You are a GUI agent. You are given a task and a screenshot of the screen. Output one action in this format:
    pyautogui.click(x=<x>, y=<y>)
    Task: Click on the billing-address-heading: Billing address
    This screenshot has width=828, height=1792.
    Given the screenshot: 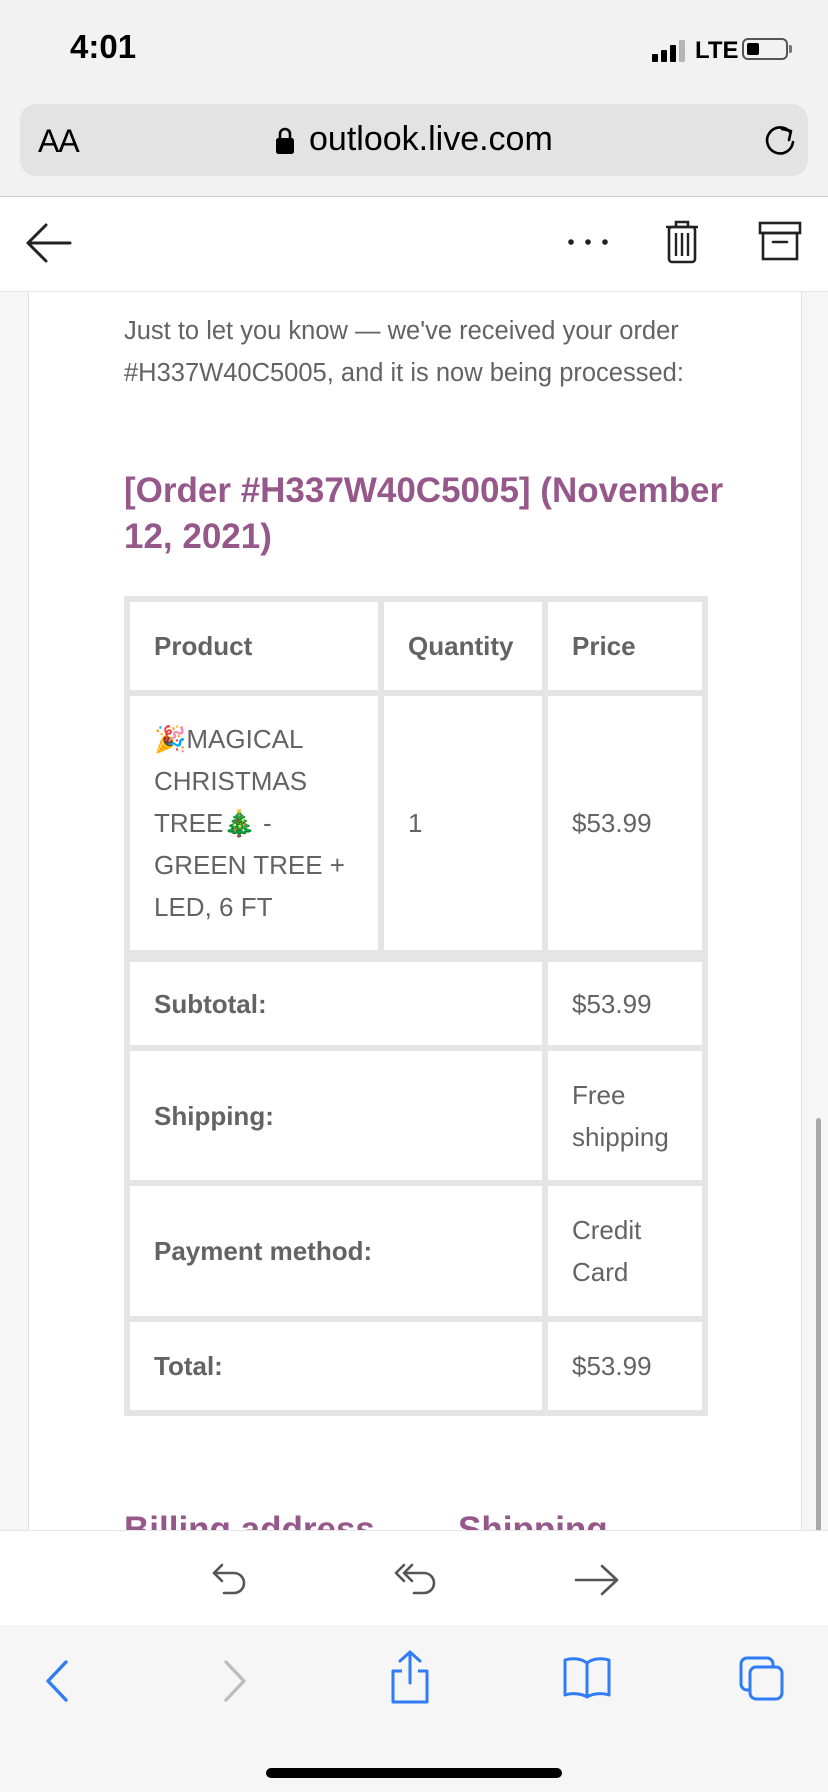 What is the action you would take?
    pyautogui.click(x=249, y=1520)
    